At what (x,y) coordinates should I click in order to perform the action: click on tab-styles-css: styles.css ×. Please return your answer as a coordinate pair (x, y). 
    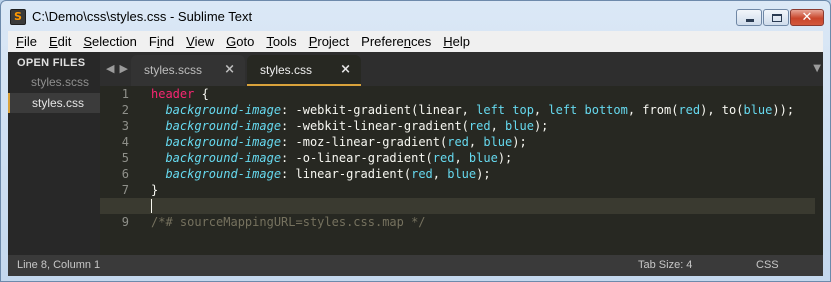
    Looking at the image, I should click on (304, 70).